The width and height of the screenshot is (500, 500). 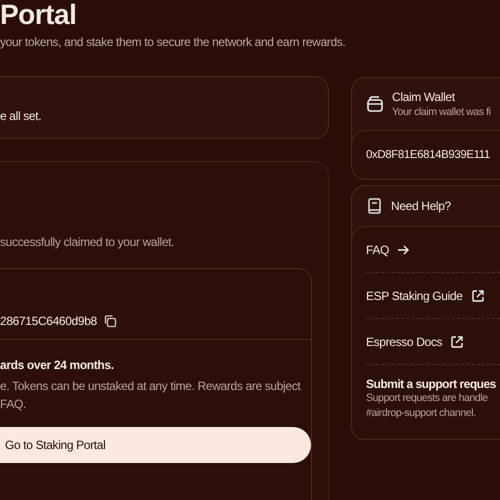 What do you see at coordinates (441, 112) in the screenshot?
I see `card-subtitle: Your claim wallet was fi` at bounding box center [441, 112].